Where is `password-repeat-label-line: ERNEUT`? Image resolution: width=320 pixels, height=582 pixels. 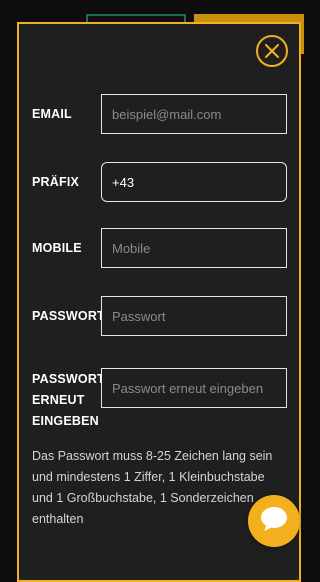 password-repeat-label-line: ERNEUT is located at coordinates (58, 400).